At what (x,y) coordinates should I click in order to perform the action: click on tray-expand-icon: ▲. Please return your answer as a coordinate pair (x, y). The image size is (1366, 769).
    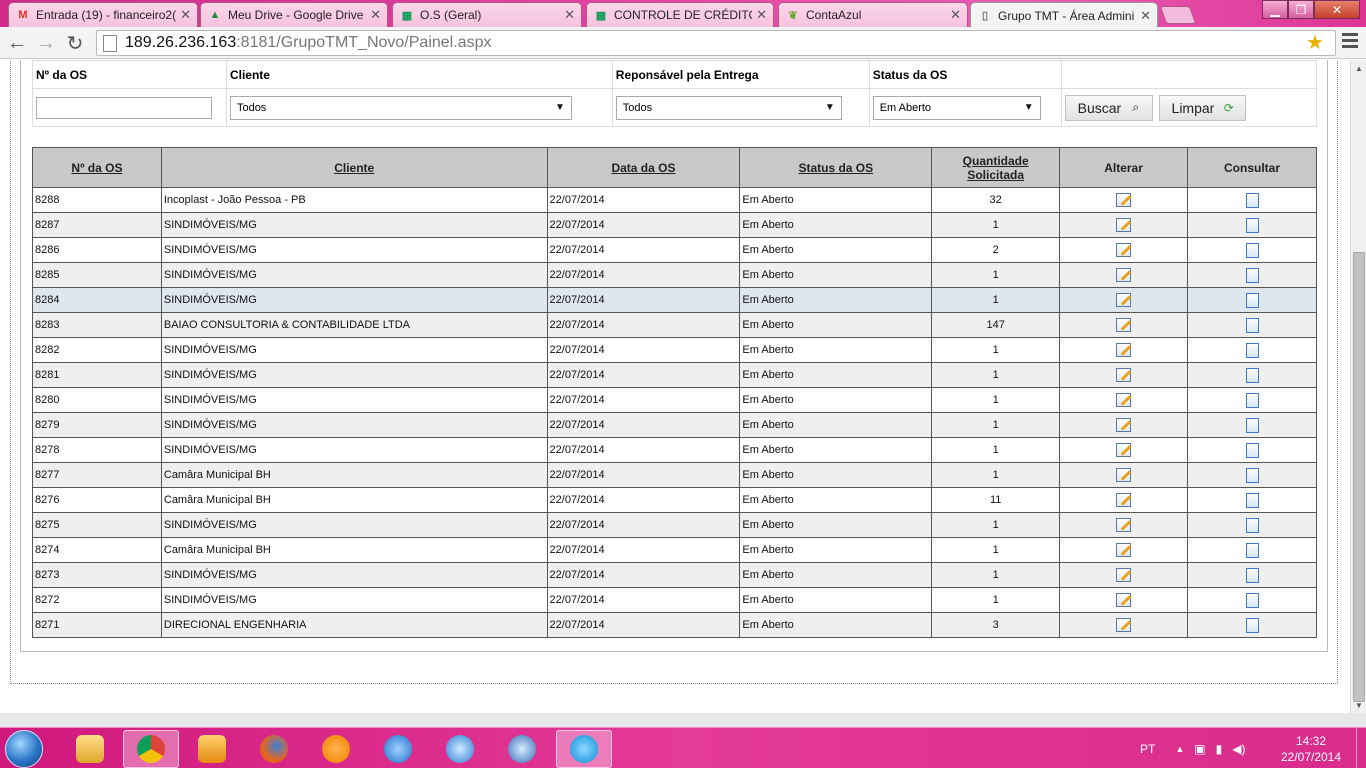
    Looking at the image, I should click on (1179, 749).